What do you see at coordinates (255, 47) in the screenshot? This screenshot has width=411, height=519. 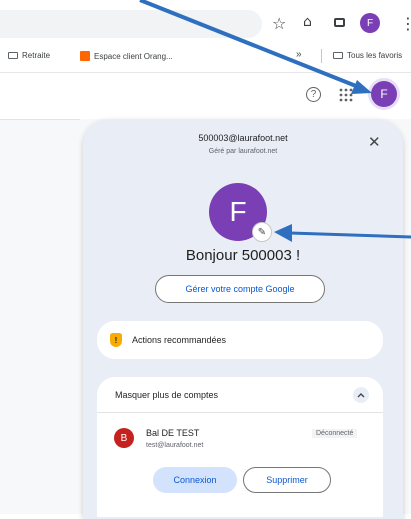 I see `arrow-to-avatar-icon` at bounding box center [255, 47].